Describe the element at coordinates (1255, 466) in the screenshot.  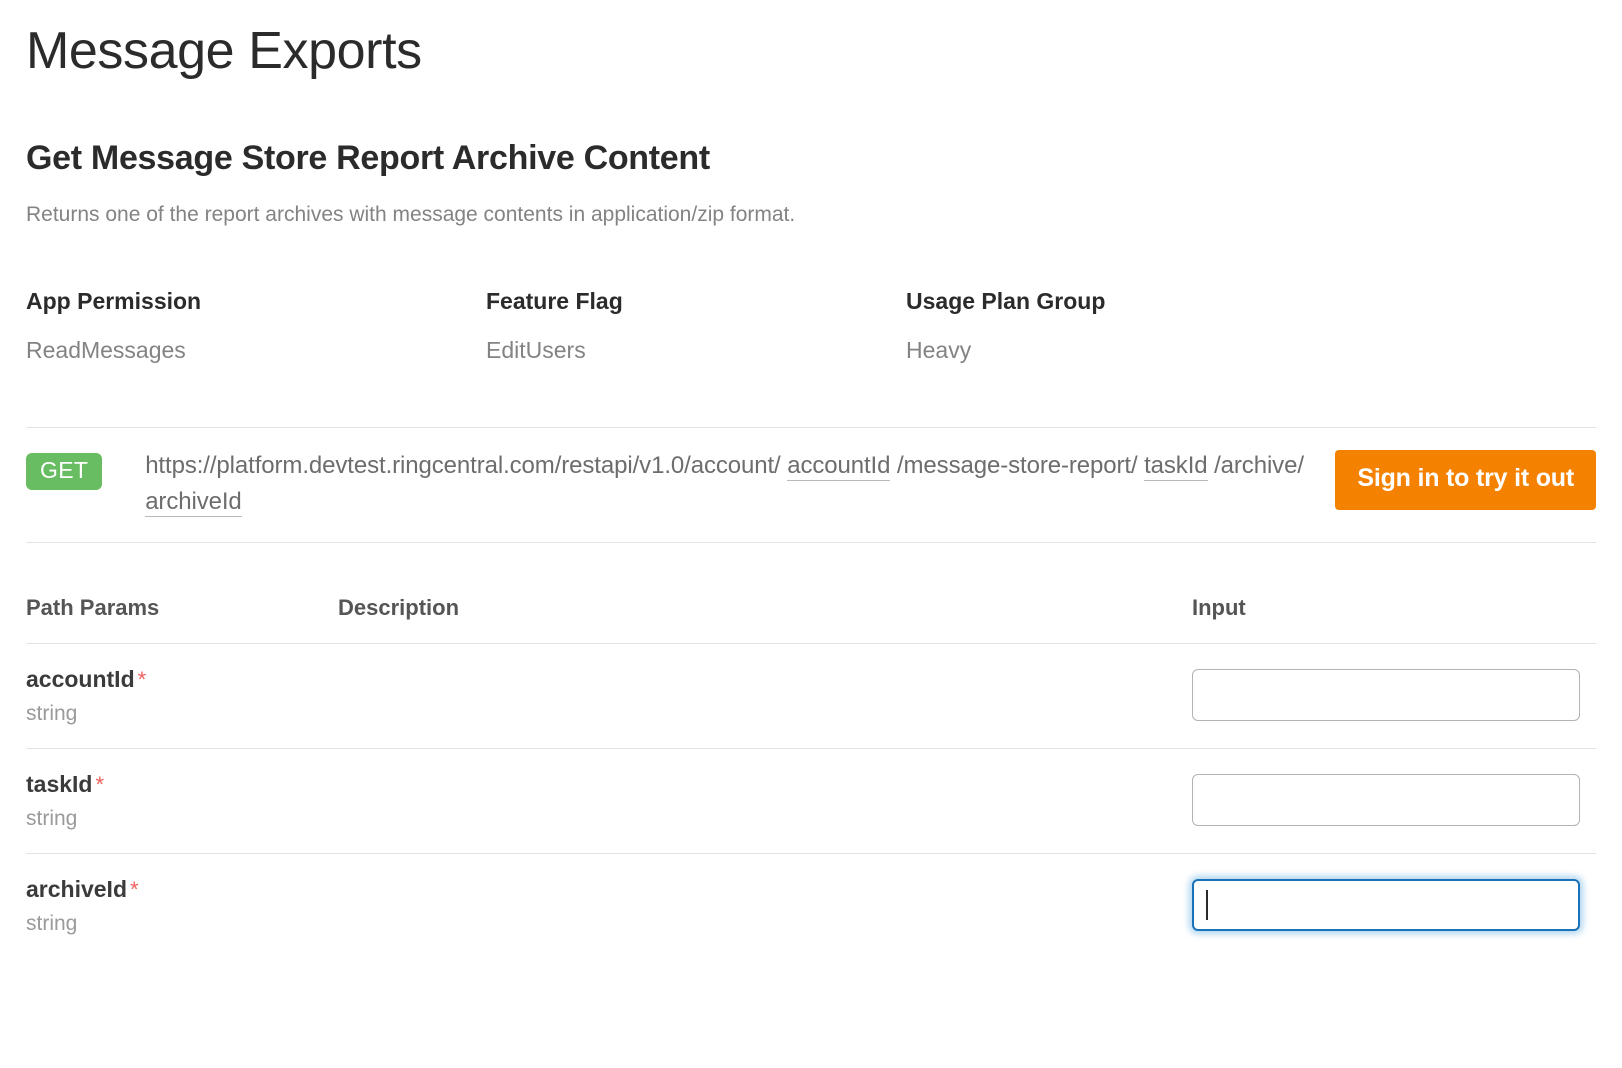
I see `url-text-segment: /archive/` at that location.